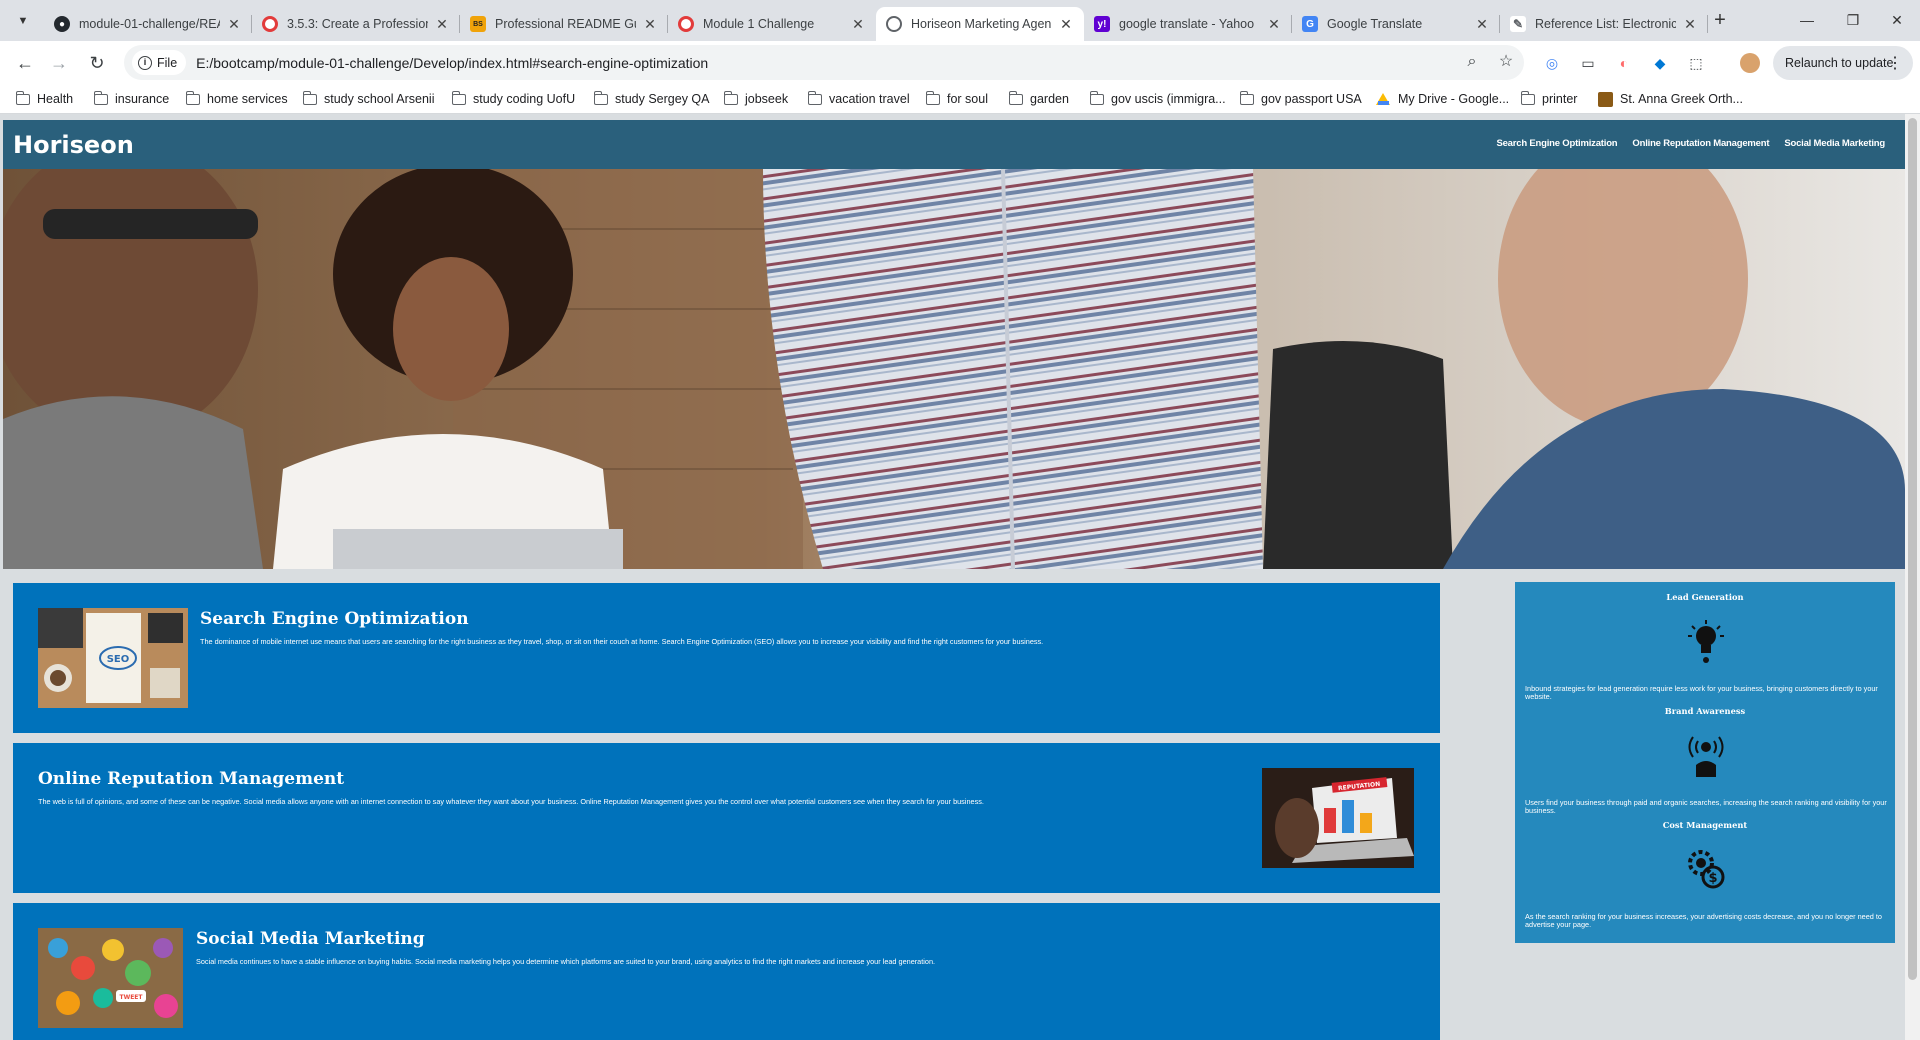 The width and height of the screenshot is (1920, 1040). I want to click on forward-button: →, so click(59, 63).